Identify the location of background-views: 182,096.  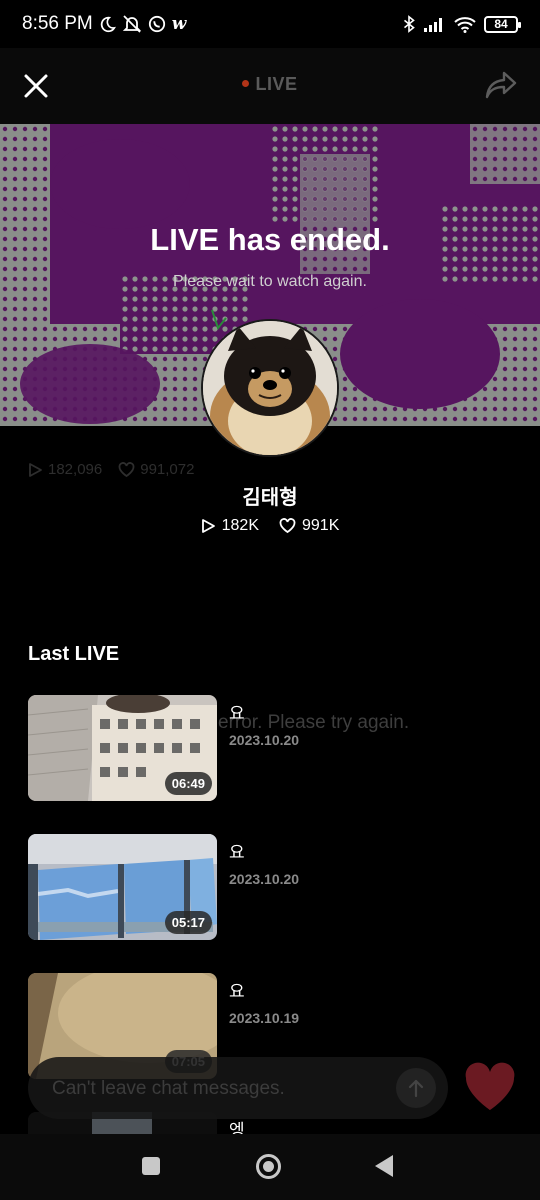
(75, 469).